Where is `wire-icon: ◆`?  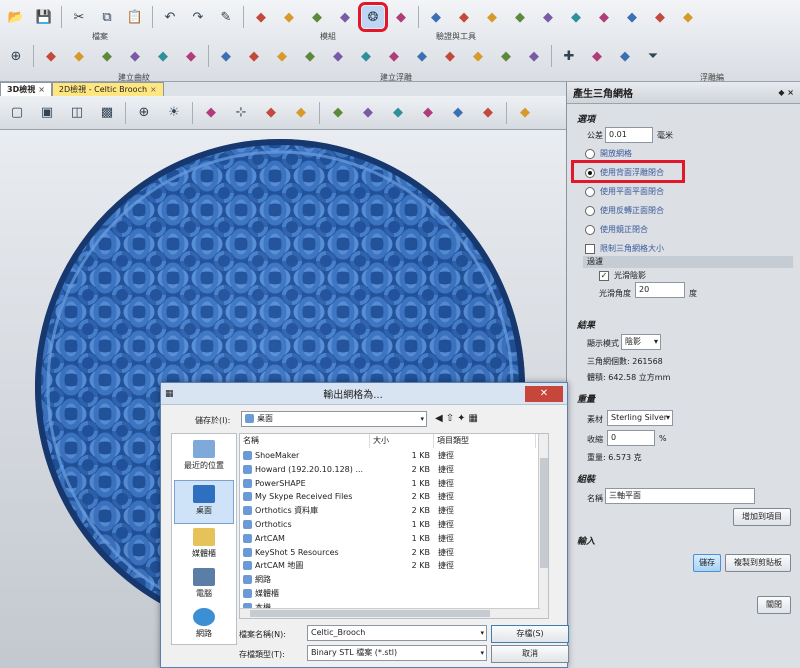 wire-icon: ◆ is located at coordinates (368, 113).